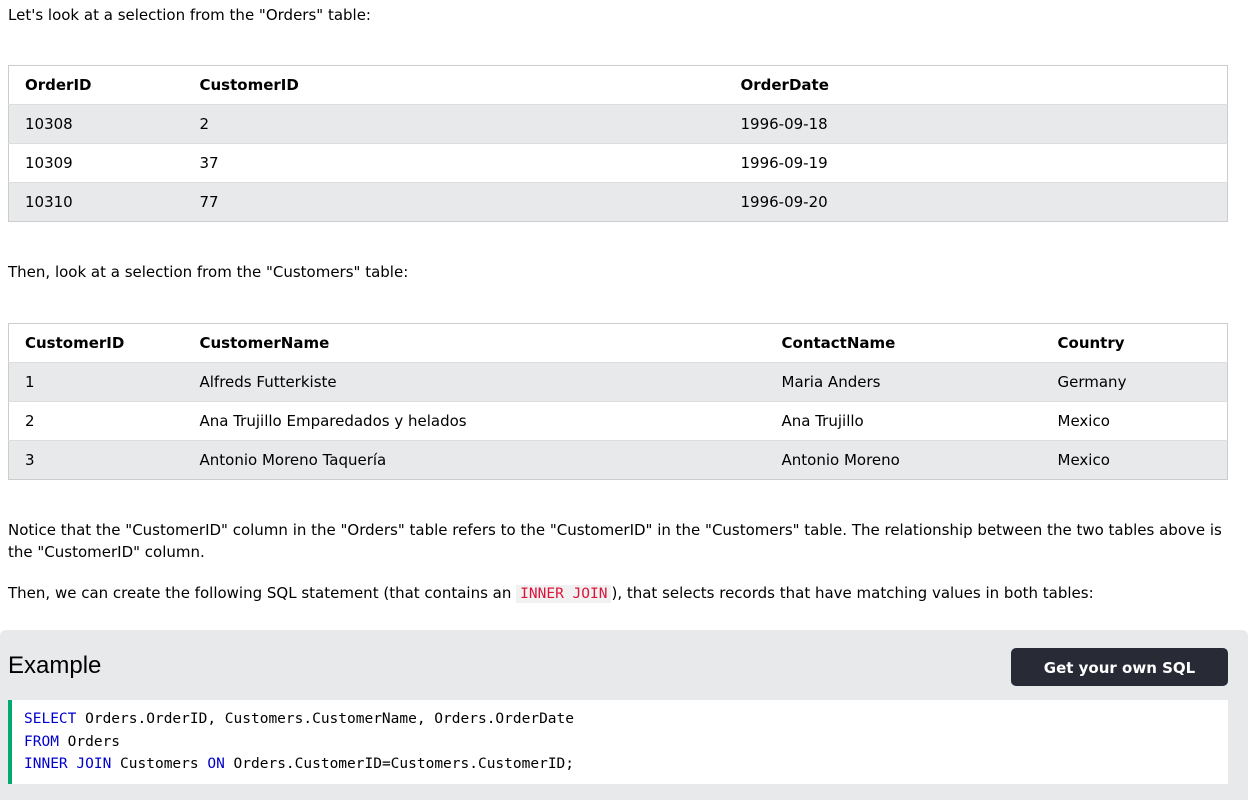 The width and height of the screenshot is (1253, 800). Describe the element at coordinates (50, 719) in the screenshot. I see `sql-keyword: SELECT` at that location.